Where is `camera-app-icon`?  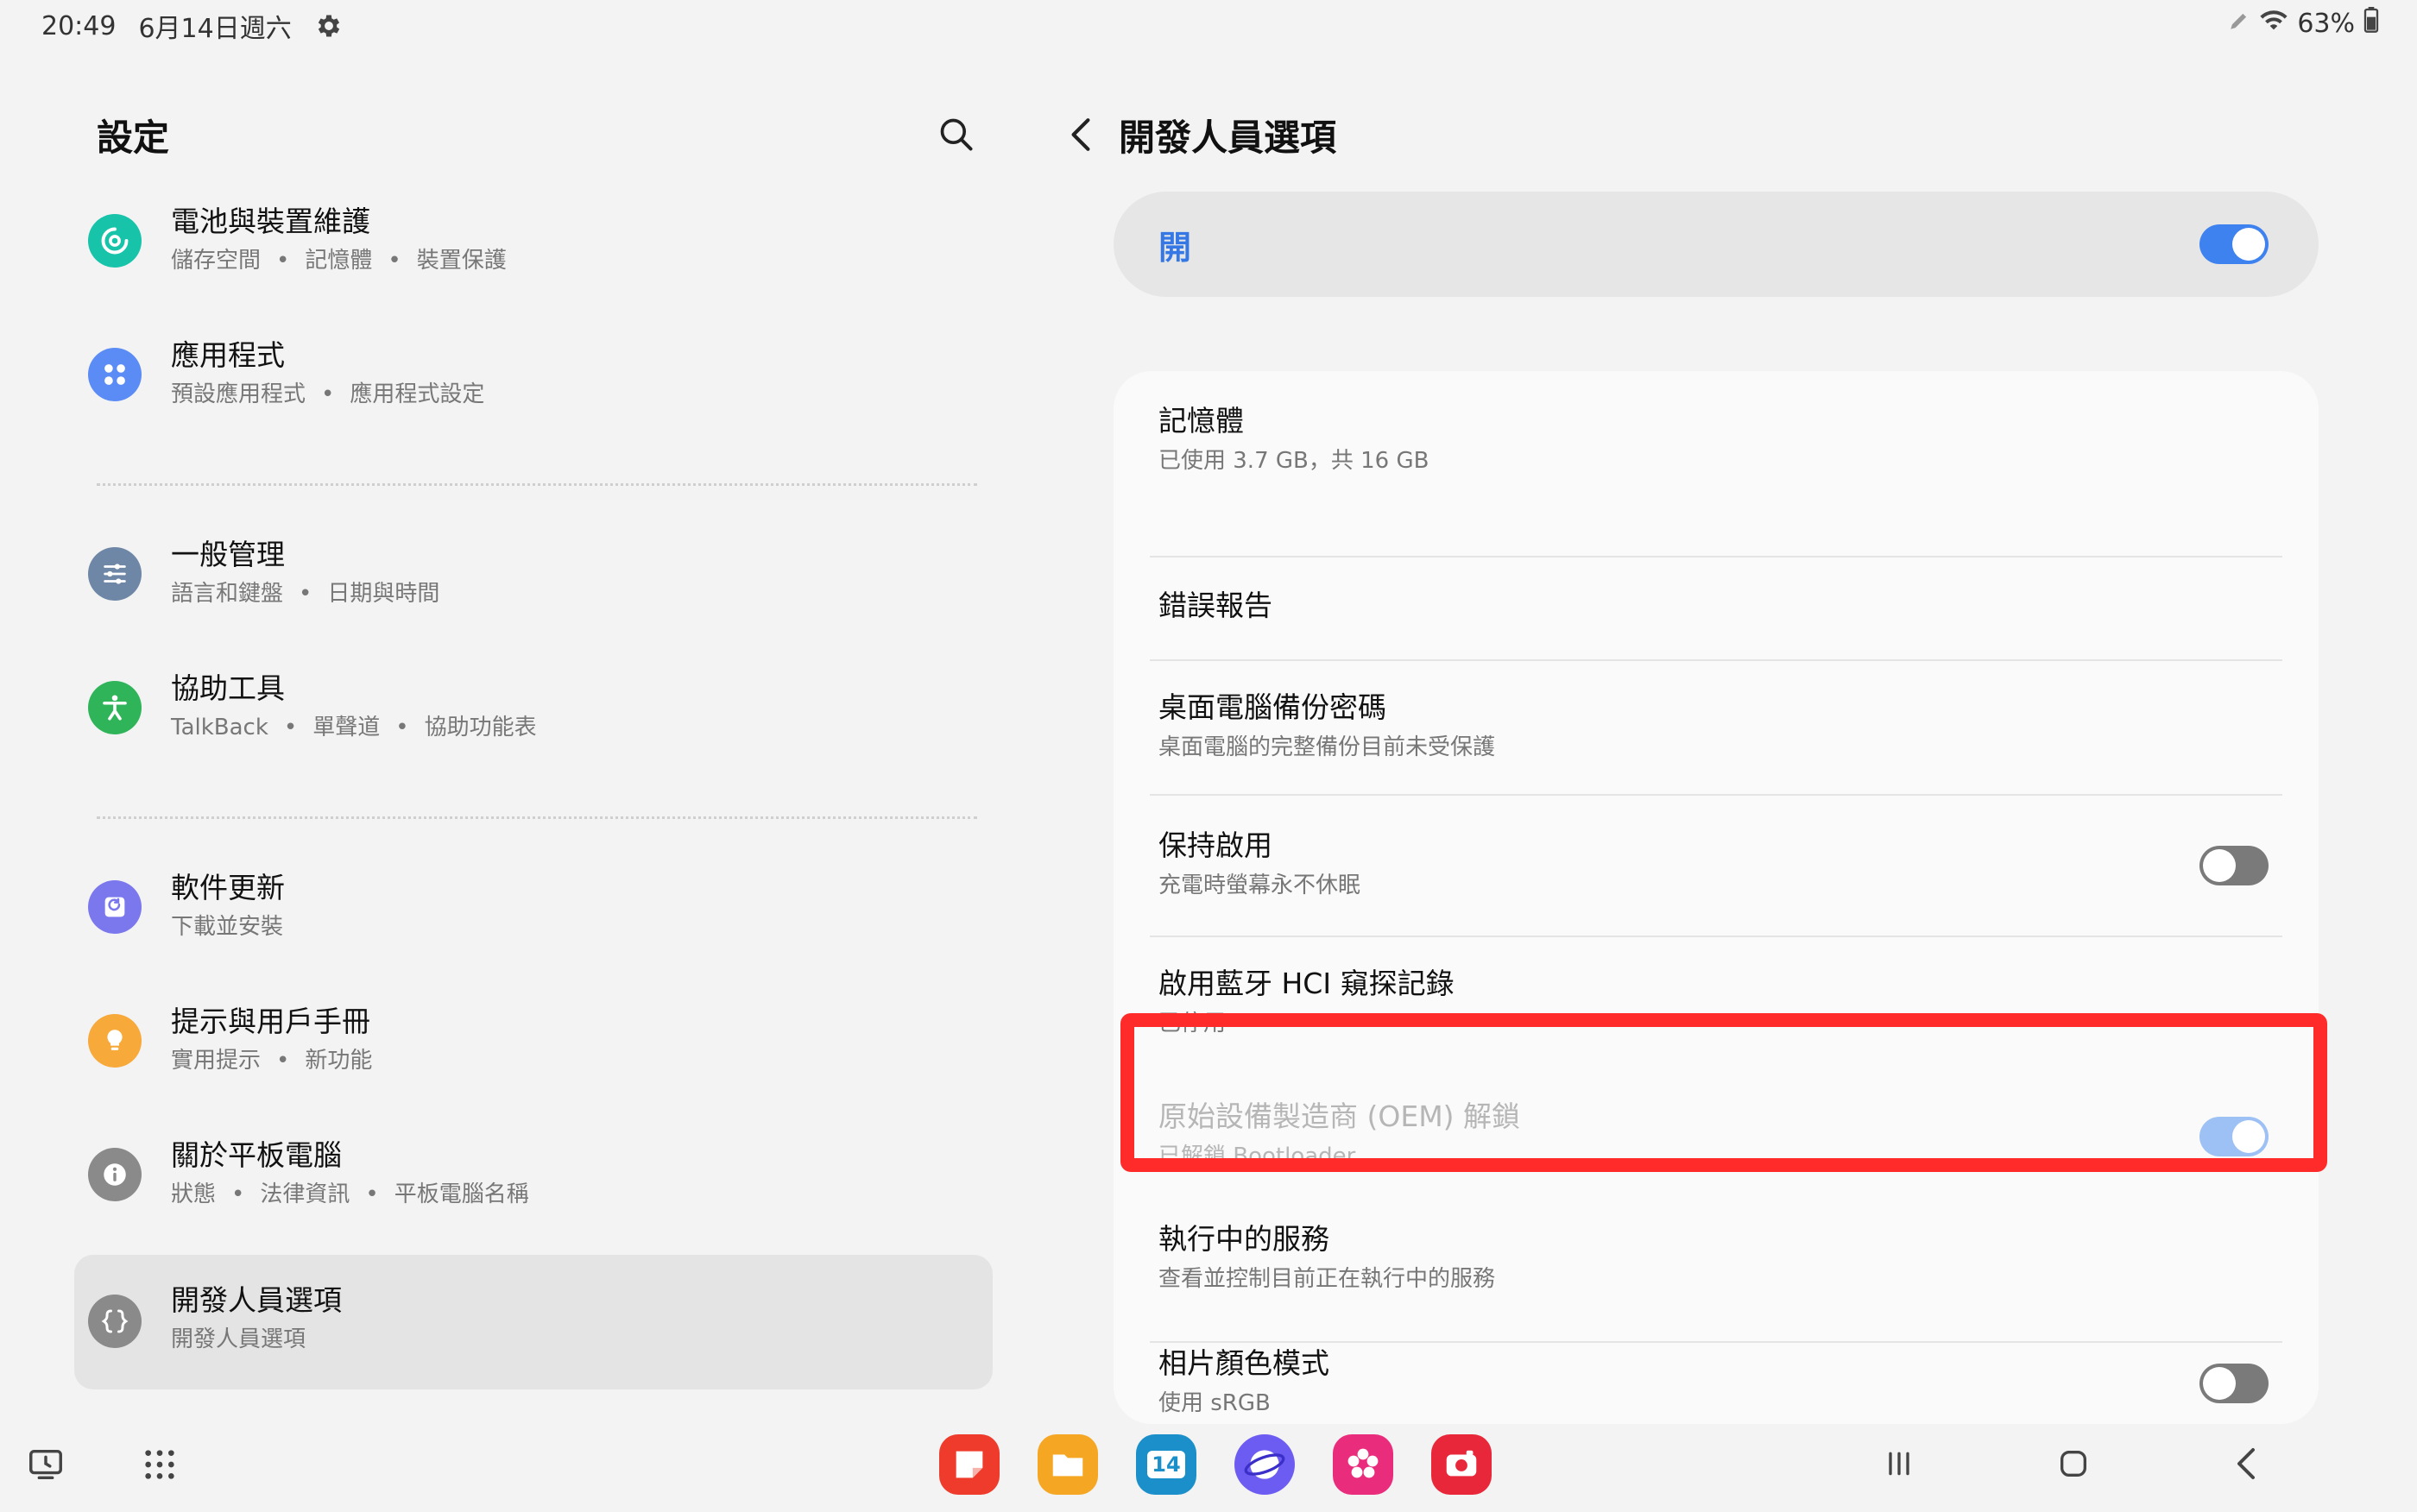
camera-app-icon is located at coordinates (1461, 1465).